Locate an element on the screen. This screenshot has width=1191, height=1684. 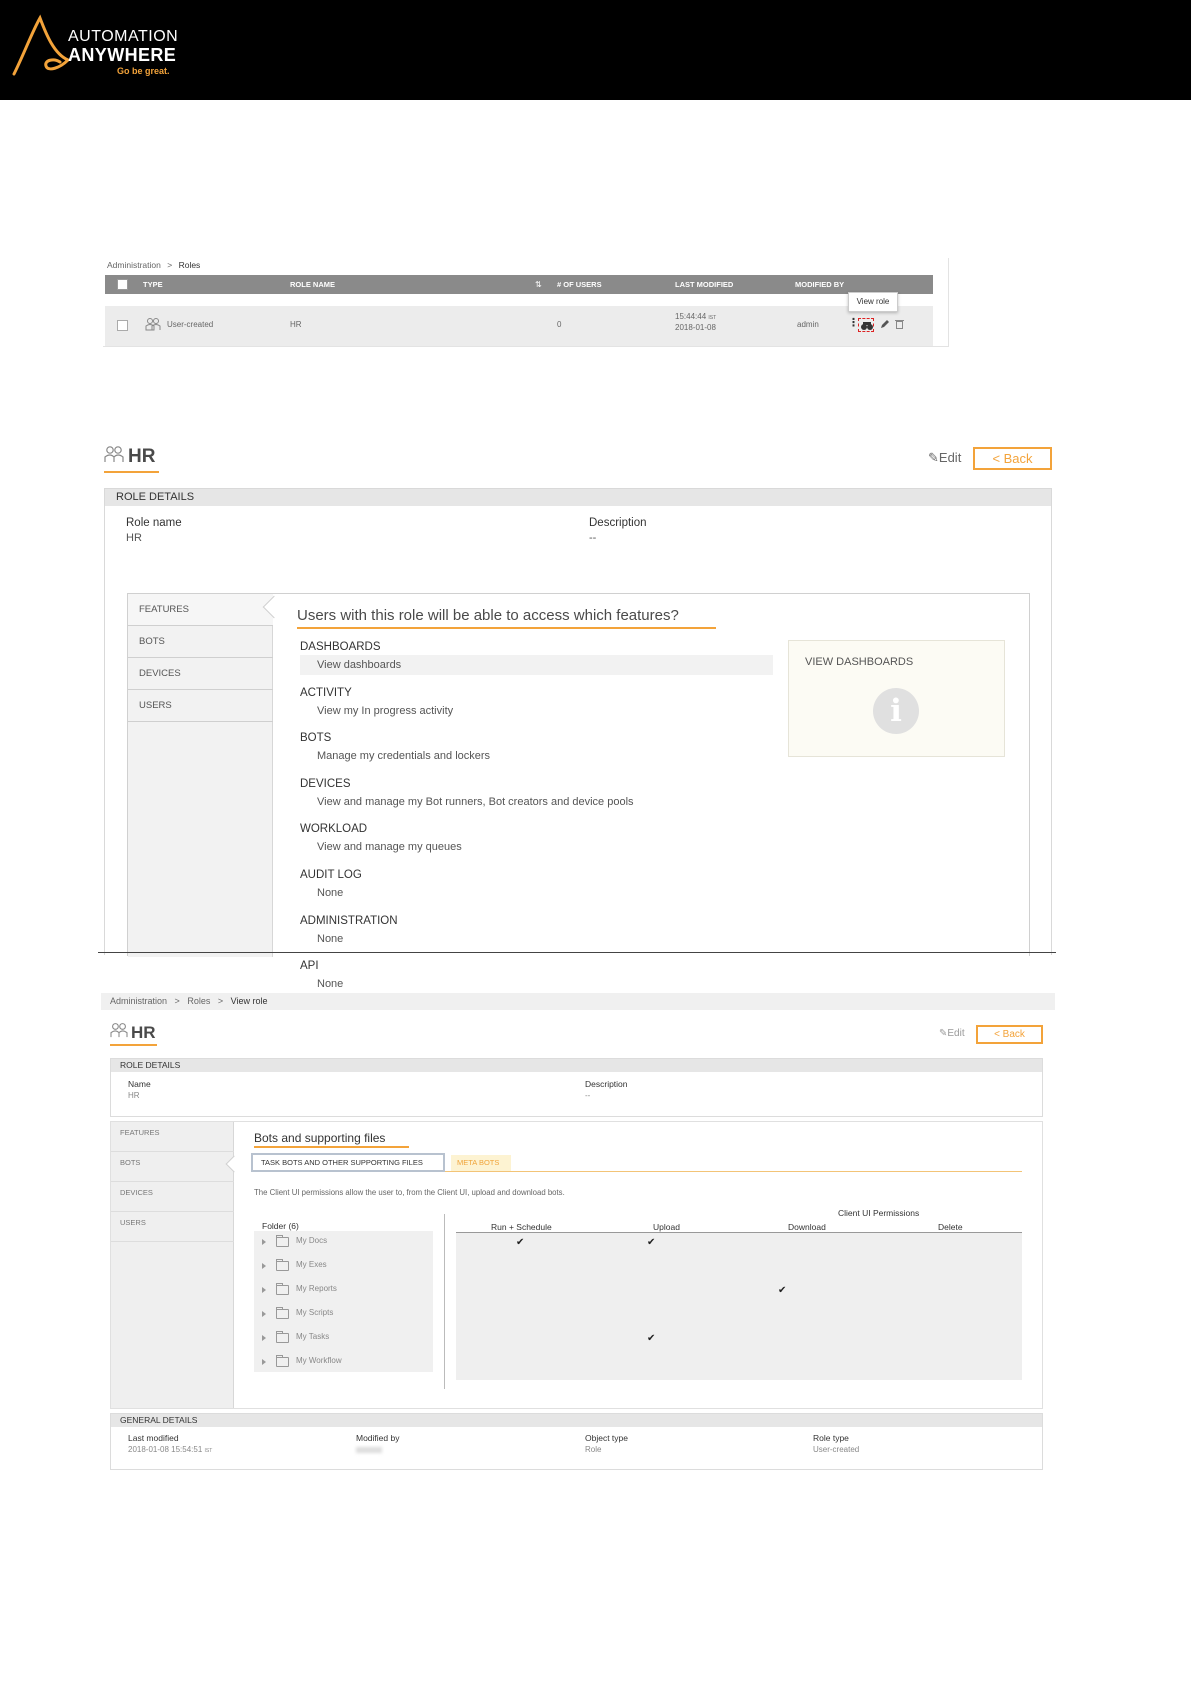
folder-row: My Exes is located at coordinates (343, 1267).